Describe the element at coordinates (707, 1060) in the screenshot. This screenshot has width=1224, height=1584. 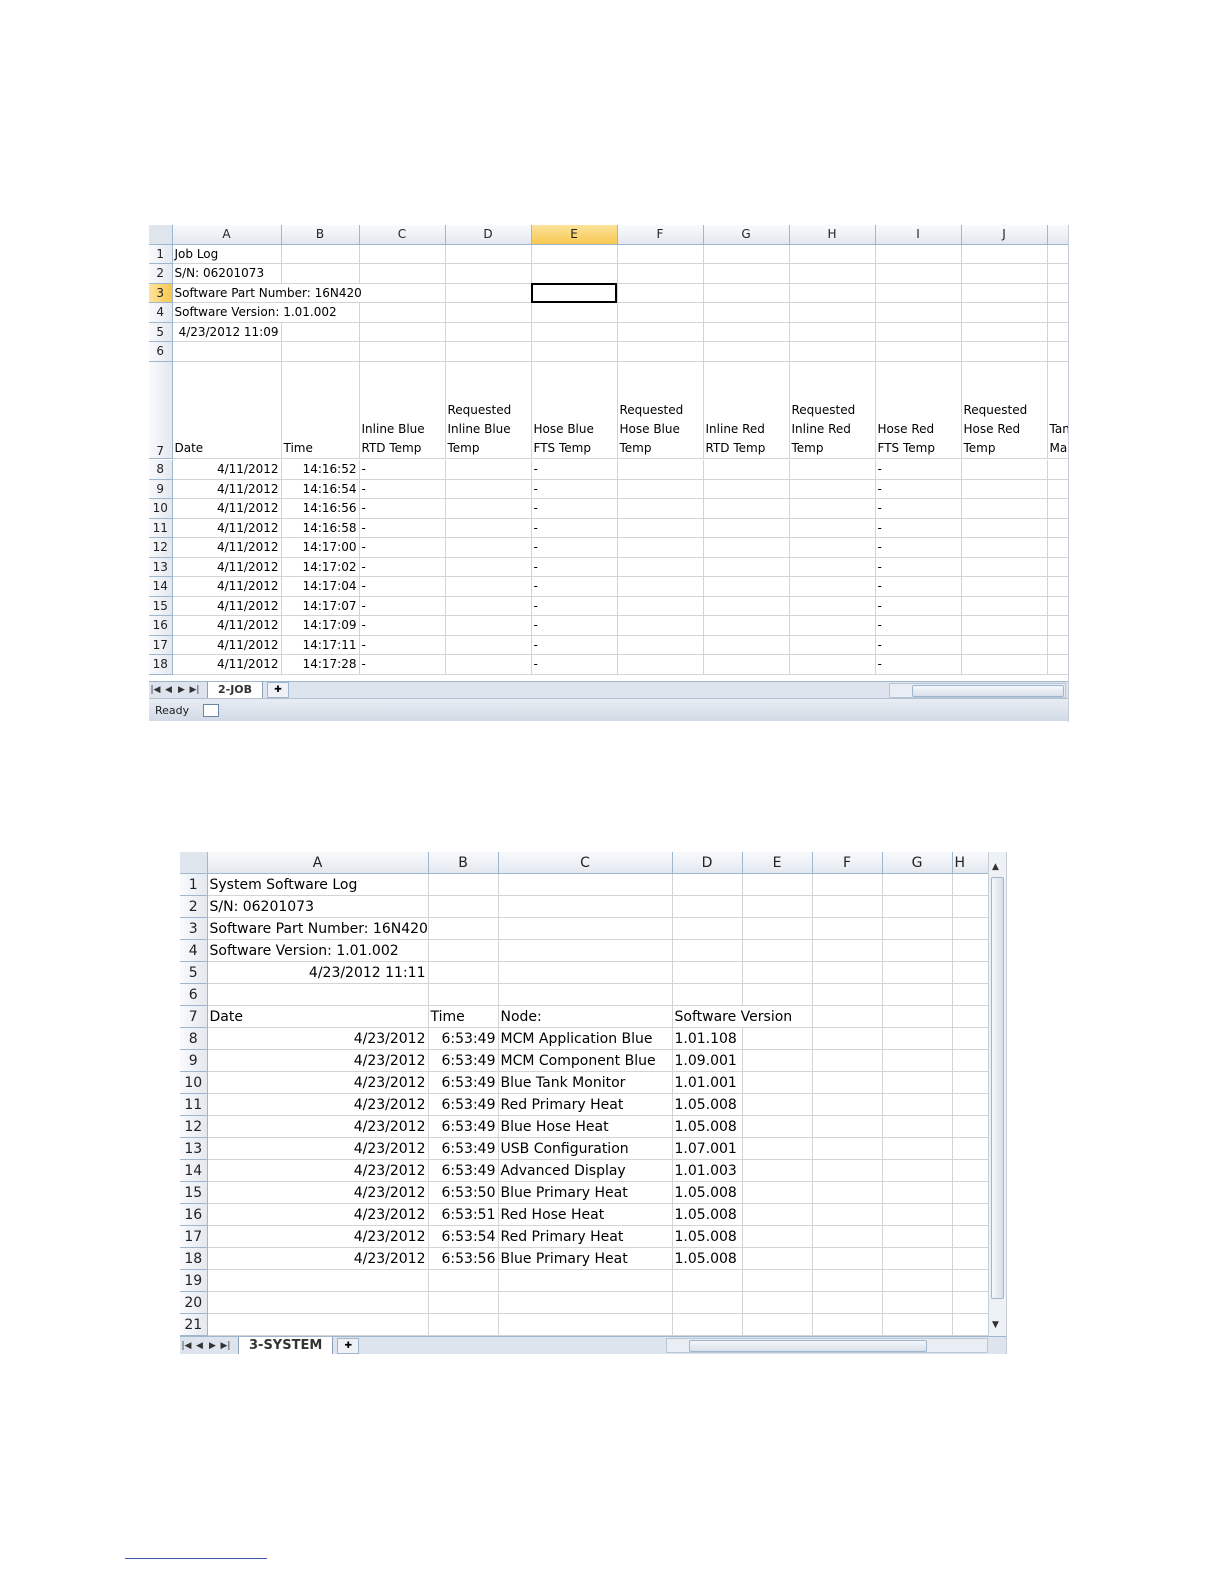
I see `version-cell: 1.09.001` at that location.